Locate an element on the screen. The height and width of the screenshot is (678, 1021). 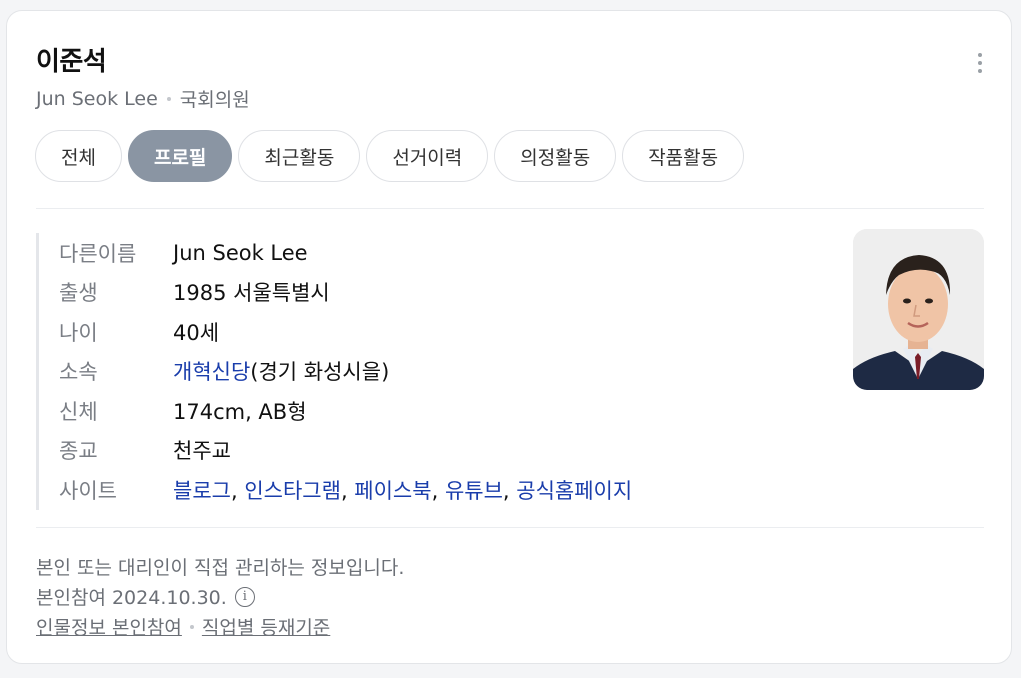
label-religion: 종교 is located at coordinates (78, 451).